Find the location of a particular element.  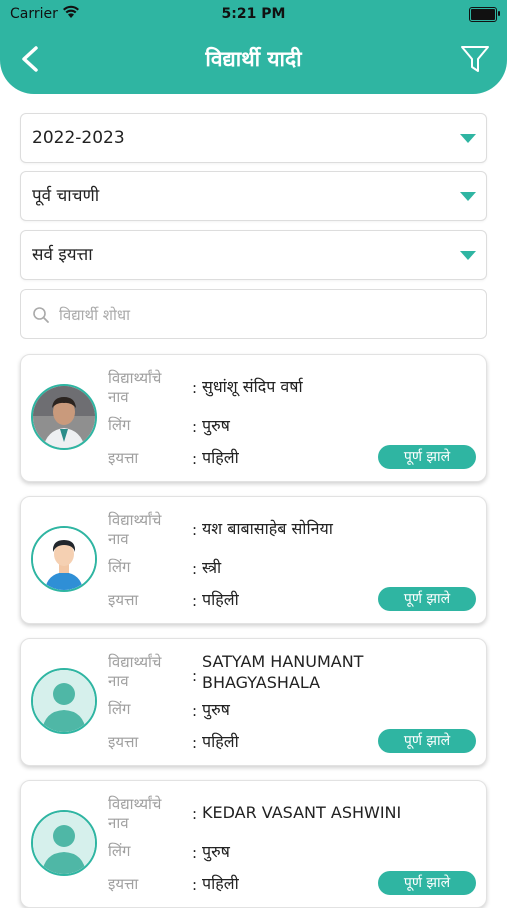

student-name: यश बाबासाहेब सोनिया is located at coordinates (267, 528).